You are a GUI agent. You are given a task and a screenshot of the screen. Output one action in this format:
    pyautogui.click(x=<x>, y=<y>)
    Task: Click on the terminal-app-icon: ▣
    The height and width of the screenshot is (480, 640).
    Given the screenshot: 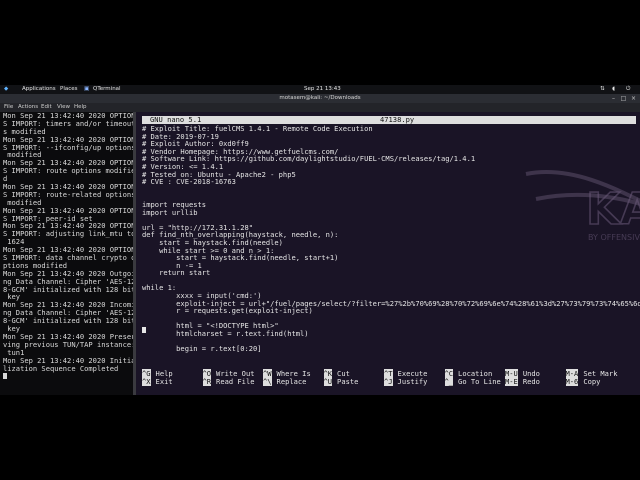 What is the action you would take?
    pyautogui.click(x=86, y=89)
    